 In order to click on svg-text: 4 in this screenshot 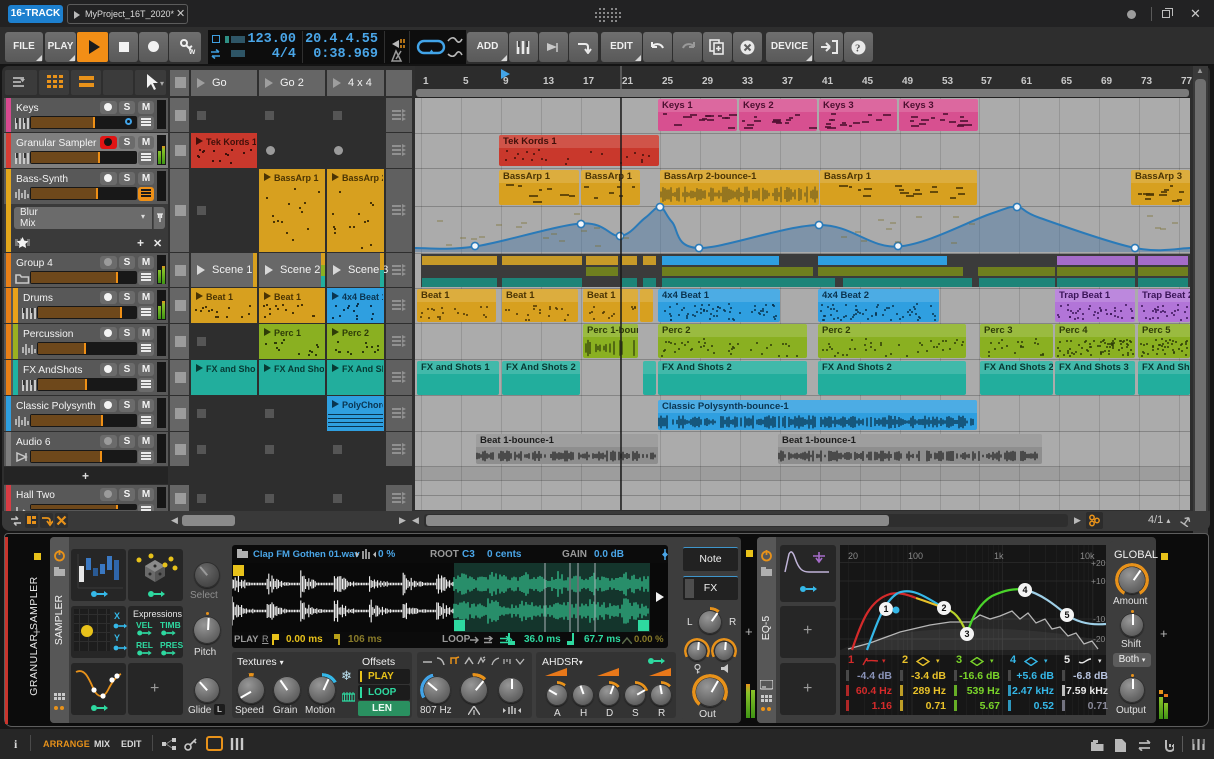, I will do `click(1024, 590)`.